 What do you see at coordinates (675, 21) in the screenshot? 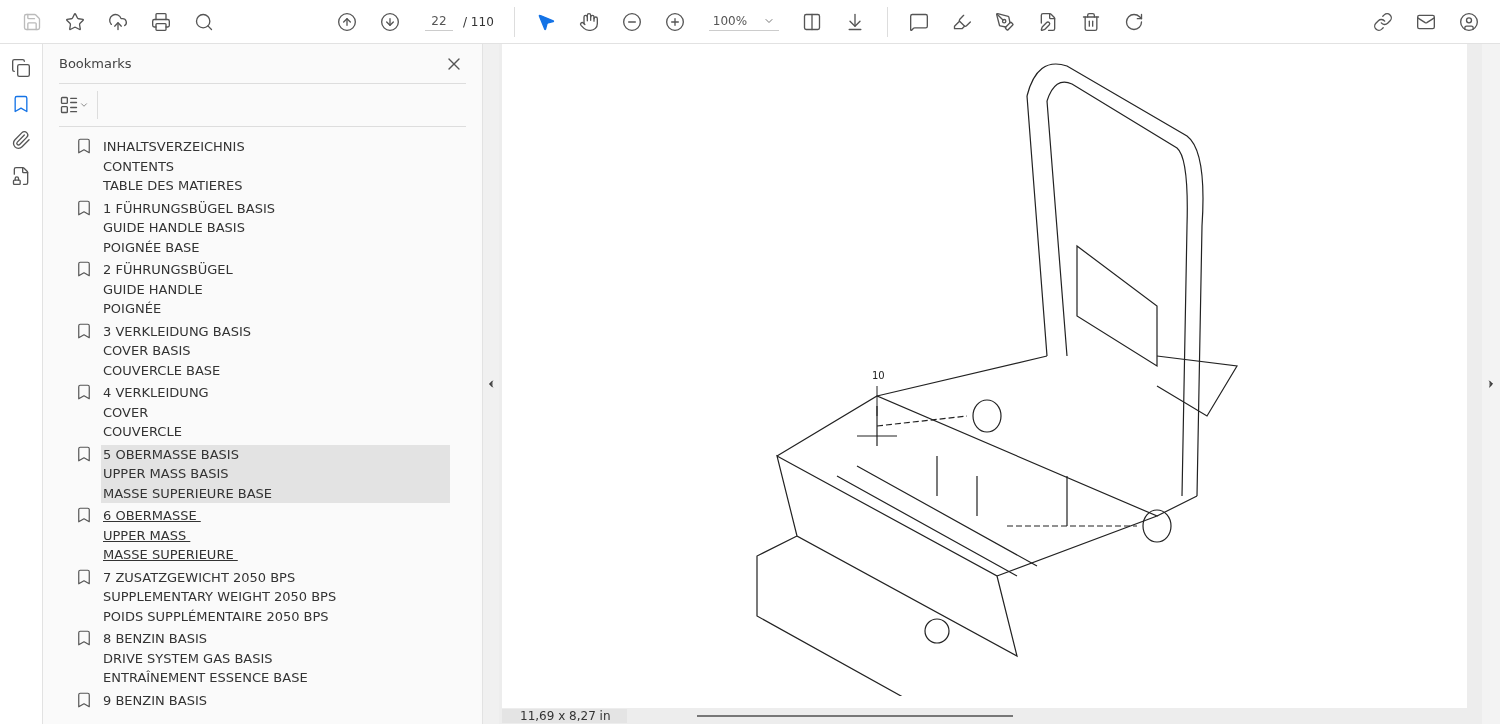
I see `zoom-in-icon` at bounding box center [675, 21].